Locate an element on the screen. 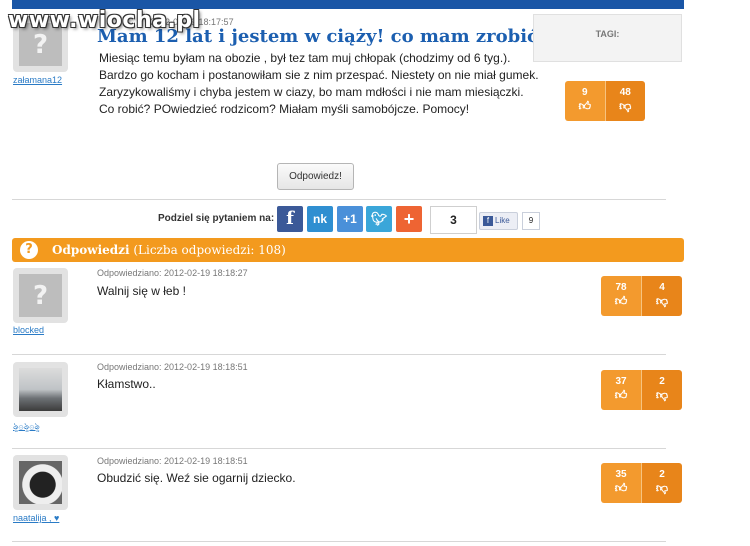 The width and height of the screenshot is (750, 546). answer-up-count: 35 is located at coordinates (621, 474).